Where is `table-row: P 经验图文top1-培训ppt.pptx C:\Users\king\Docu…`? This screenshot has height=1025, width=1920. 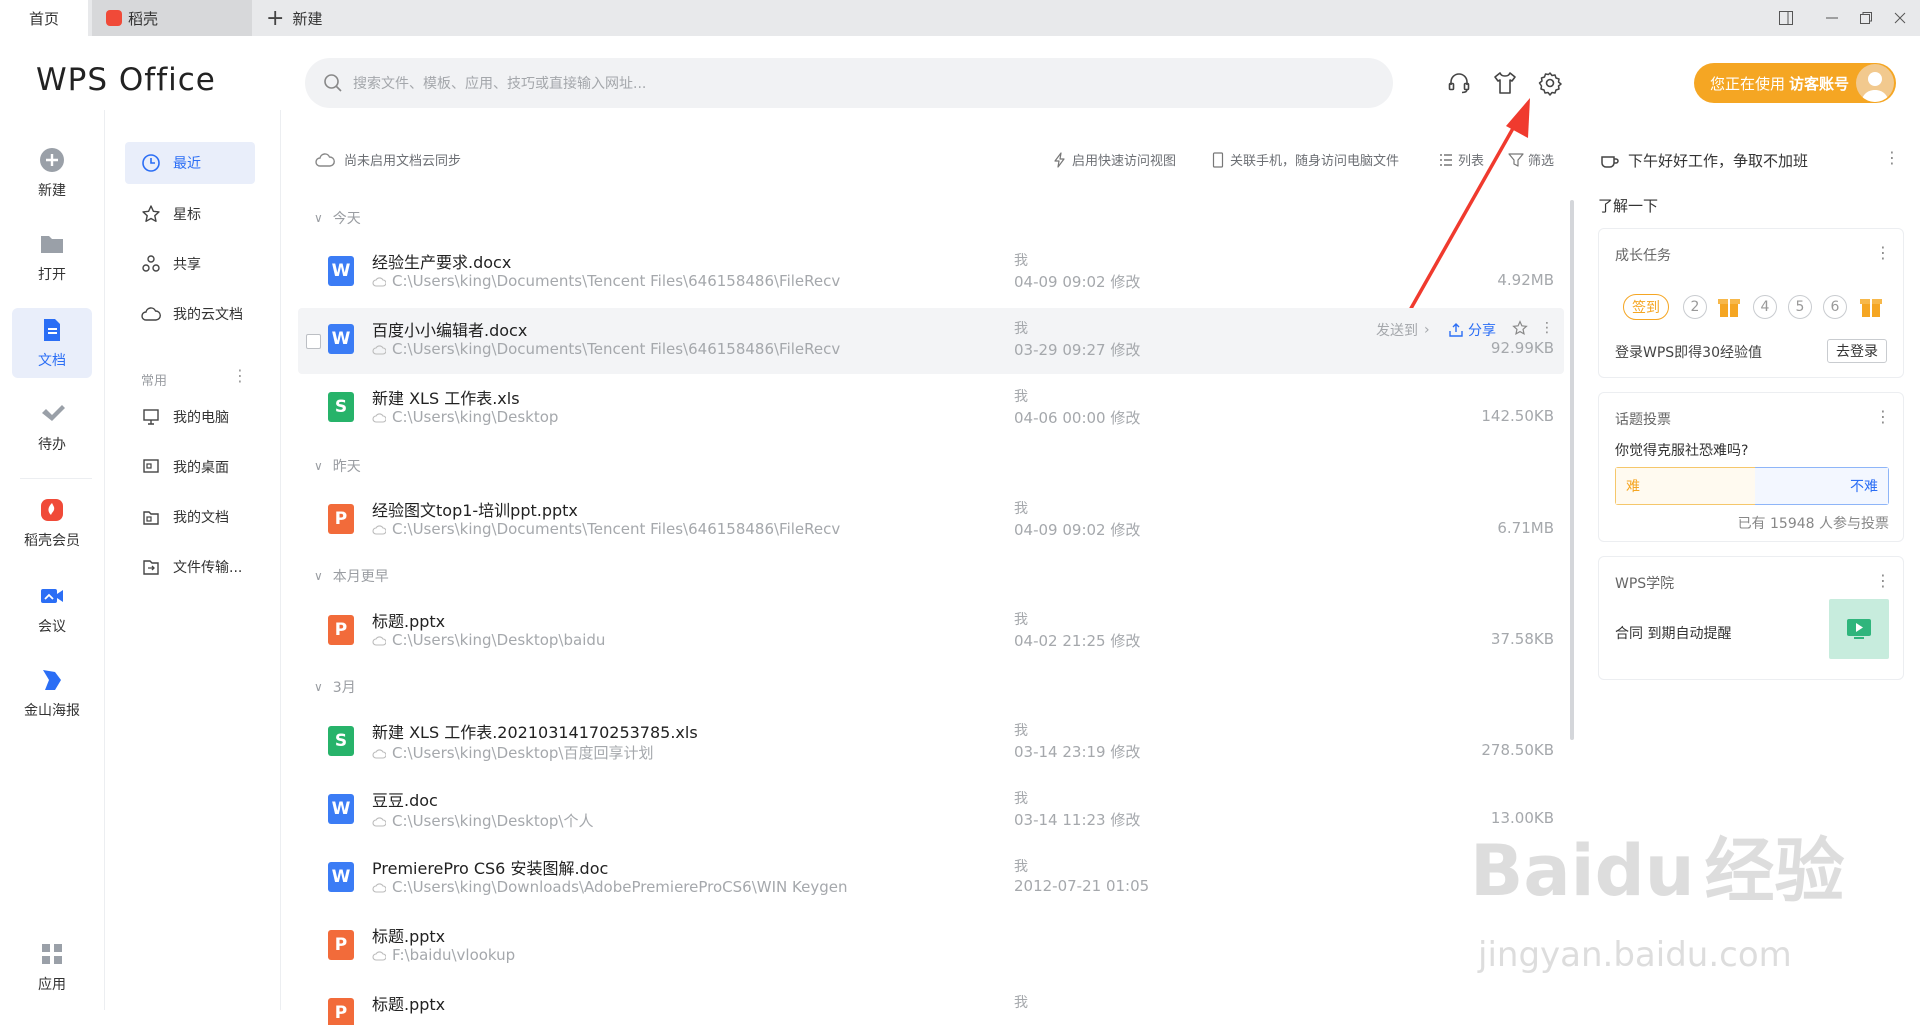 table-row: P 经验图文top1-培训ppt.pptx C:\Users\king\Docu… is located at coordinates (931, 521).